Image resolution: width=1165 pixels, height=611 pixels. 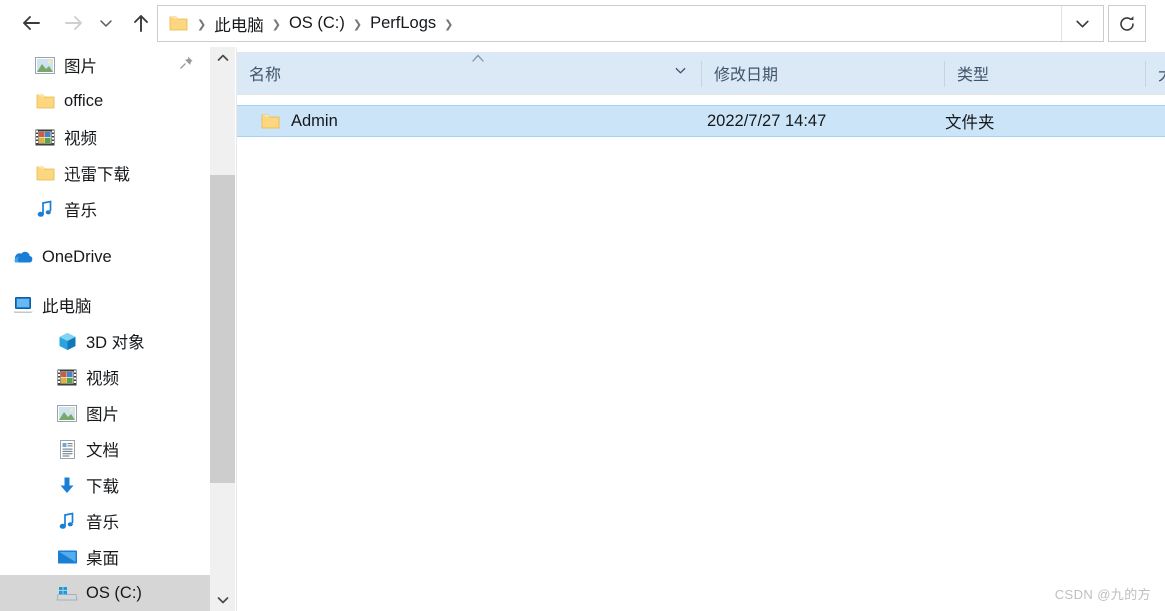 I want to click on file-type: 文件夹, so click(x=970, y=123).